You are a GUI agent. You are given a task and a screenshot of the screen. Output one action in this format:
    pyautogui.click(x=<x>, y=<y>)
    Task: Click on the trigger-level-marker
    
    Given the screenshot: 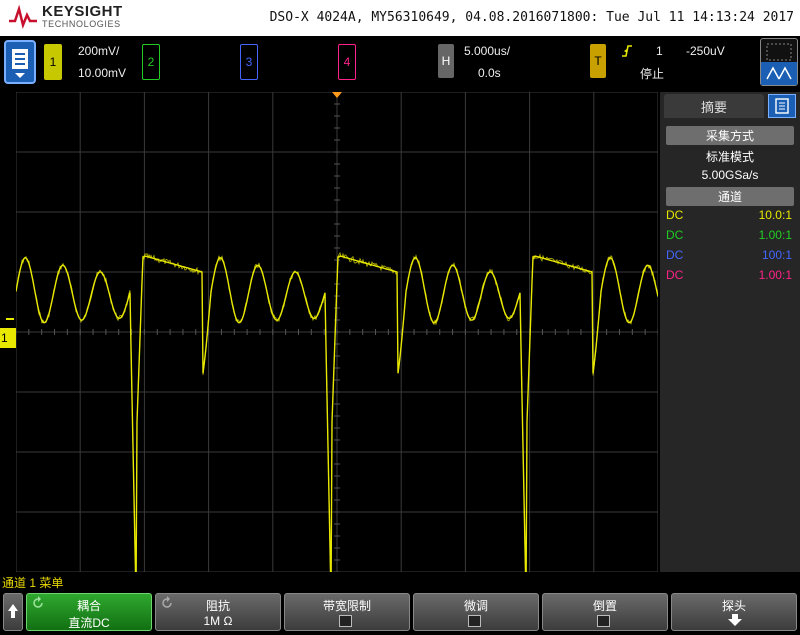 What is the action you would take?
    pyautogui.click(x=10, y=319)
    